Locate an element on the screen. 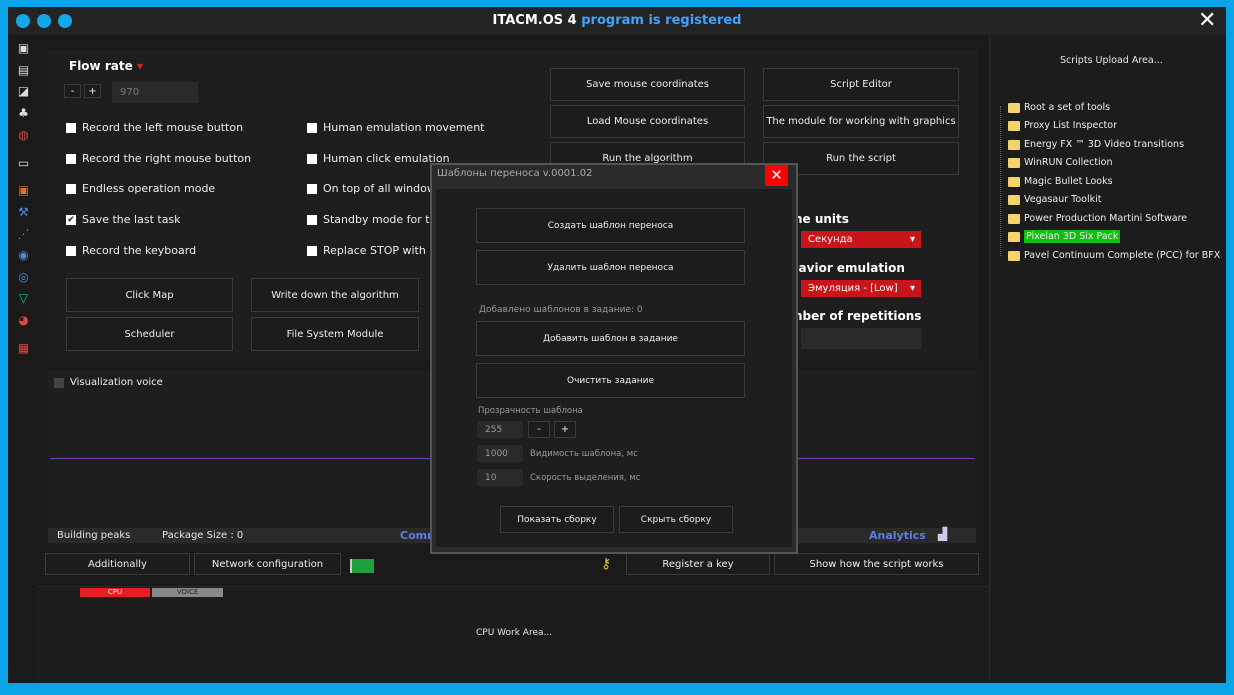  opacity-input: 255 is located at coordinates (500, 429).